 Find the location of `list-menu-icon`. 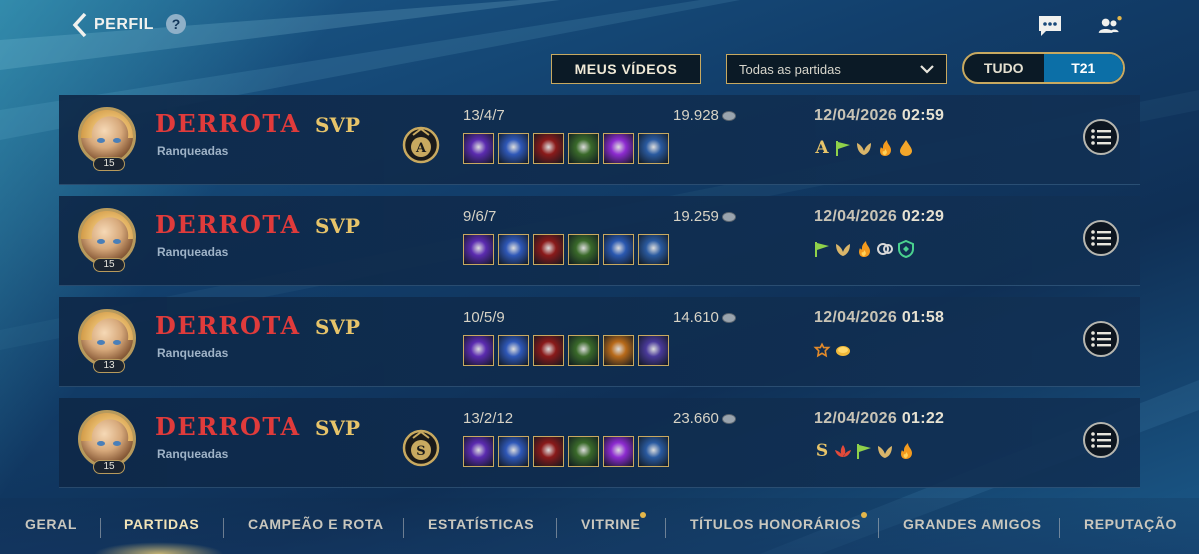

list-menu-icon is located at coordinates (1101, 339).